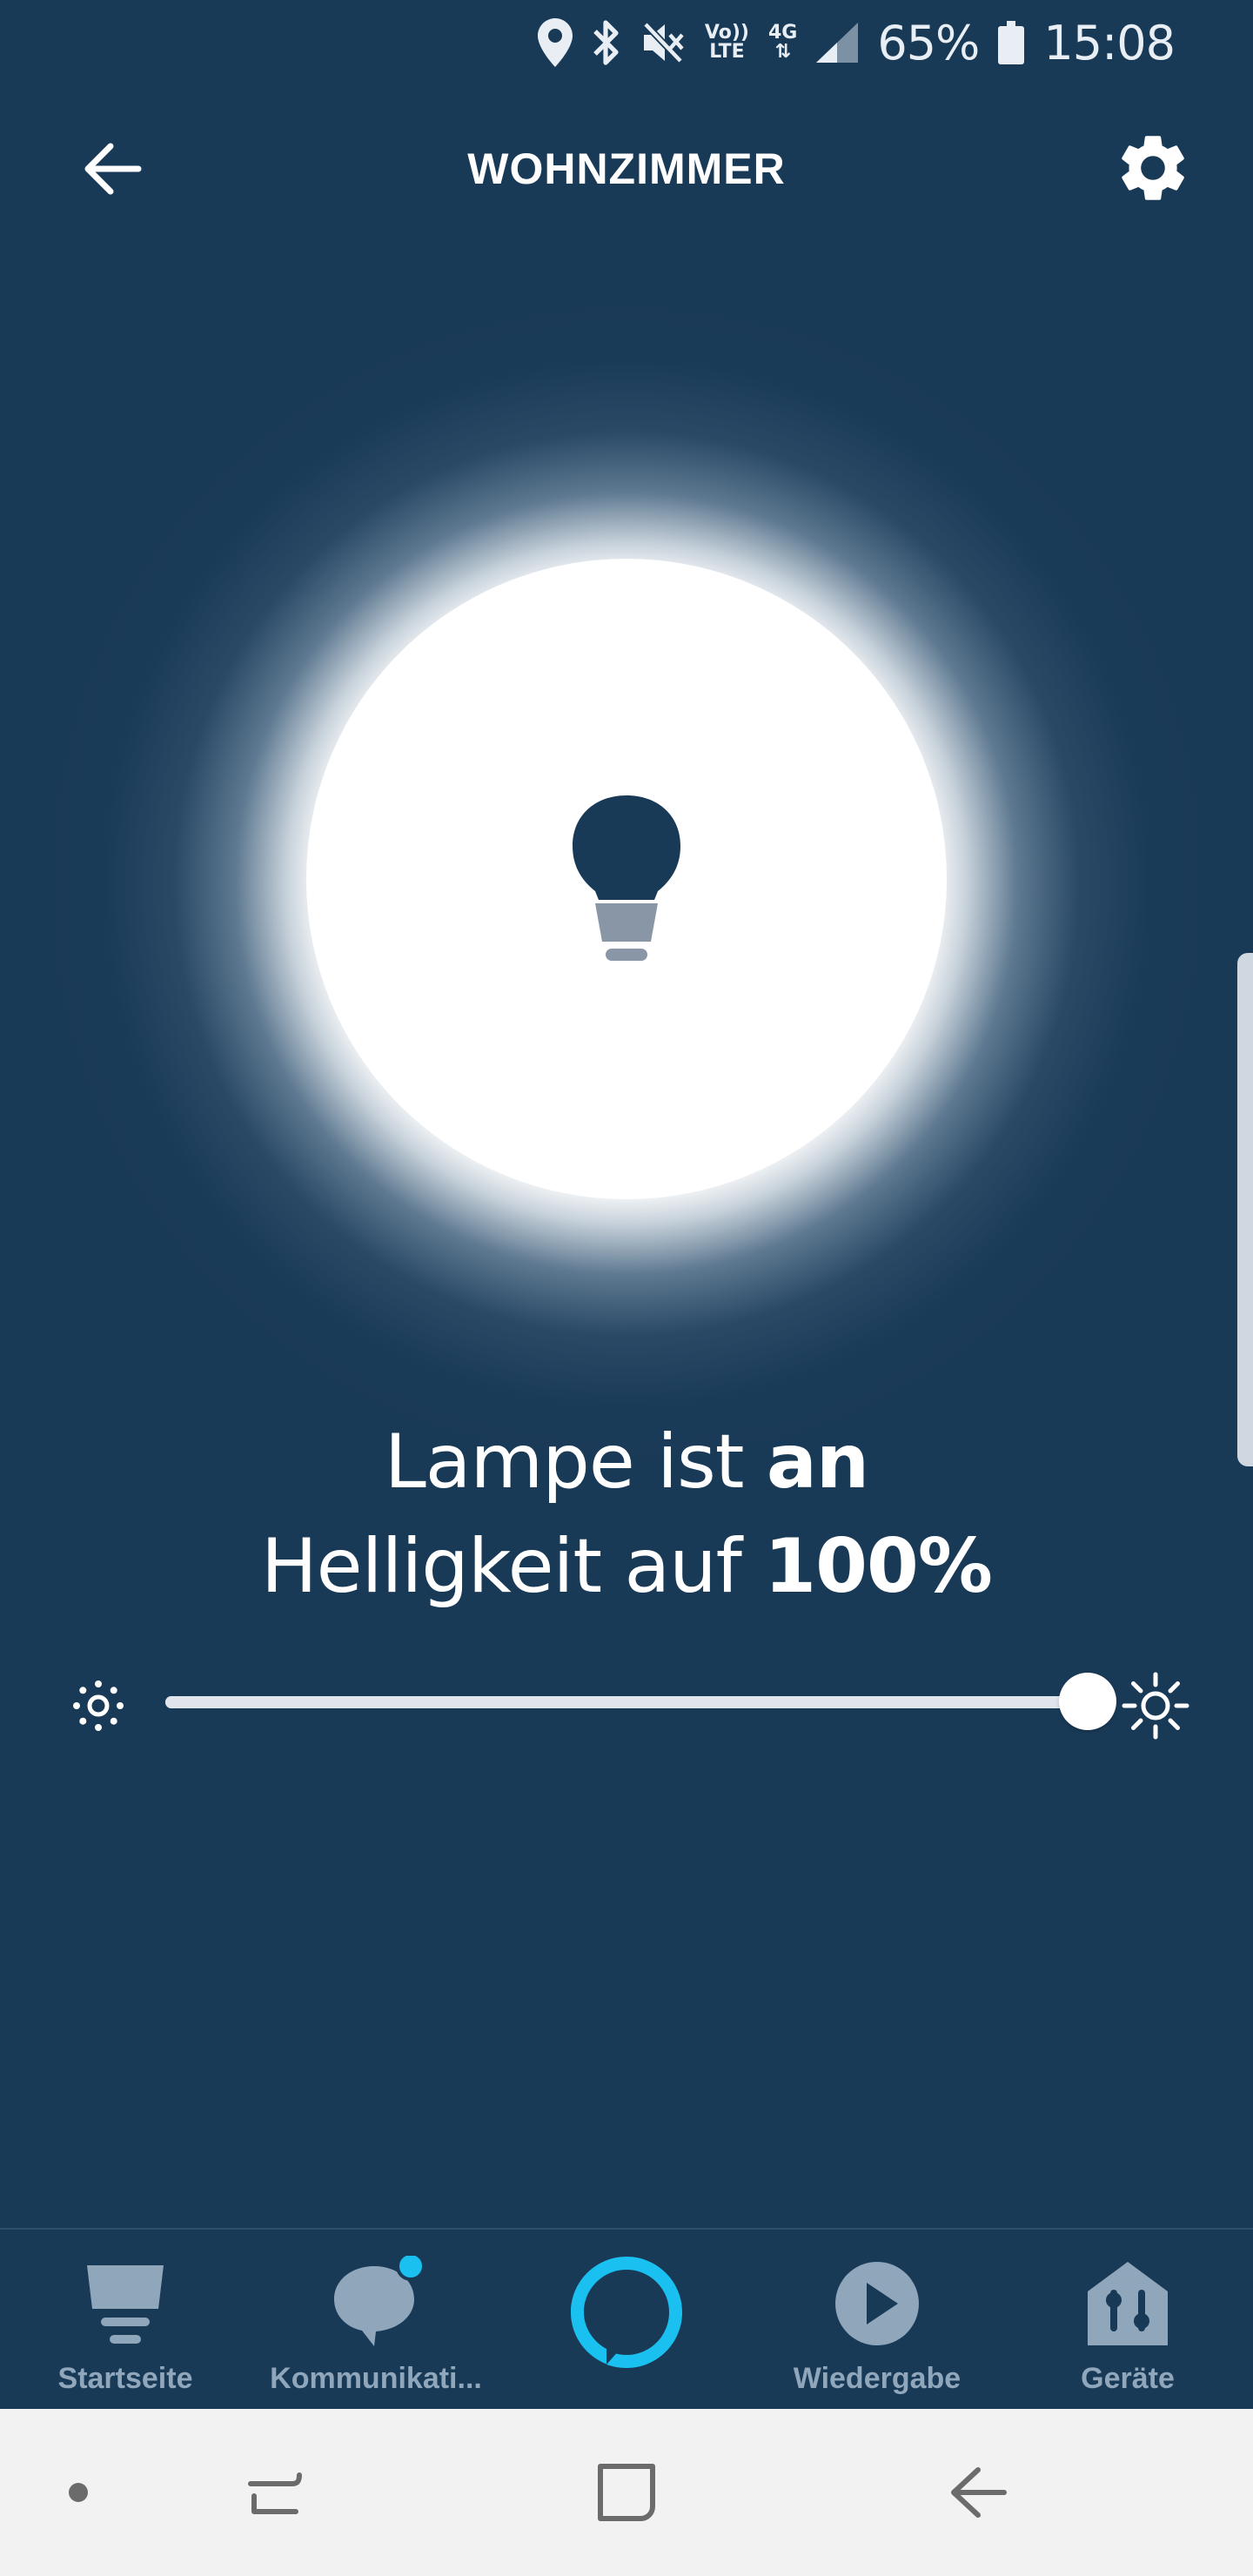  I want to click on data-arrows-icon: ⇅, so click(782, 52).